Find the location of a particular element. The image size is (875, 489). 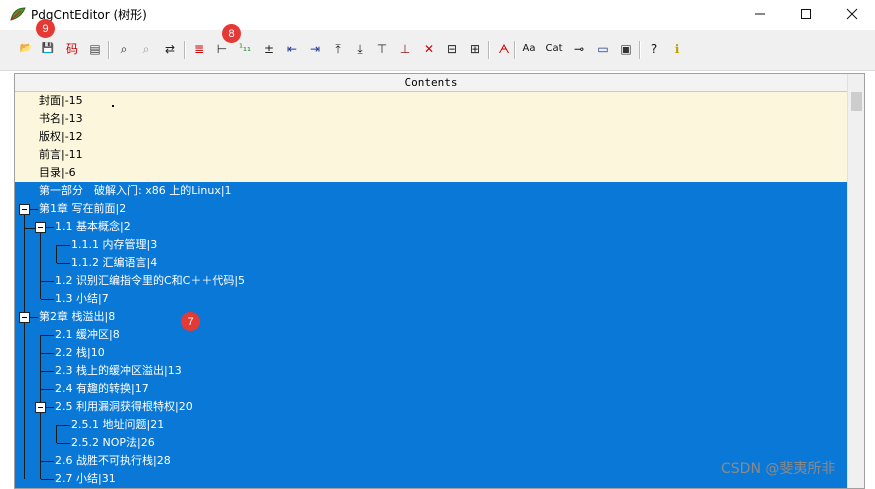

window-button: ▭ is located at coordinates (603, 49).